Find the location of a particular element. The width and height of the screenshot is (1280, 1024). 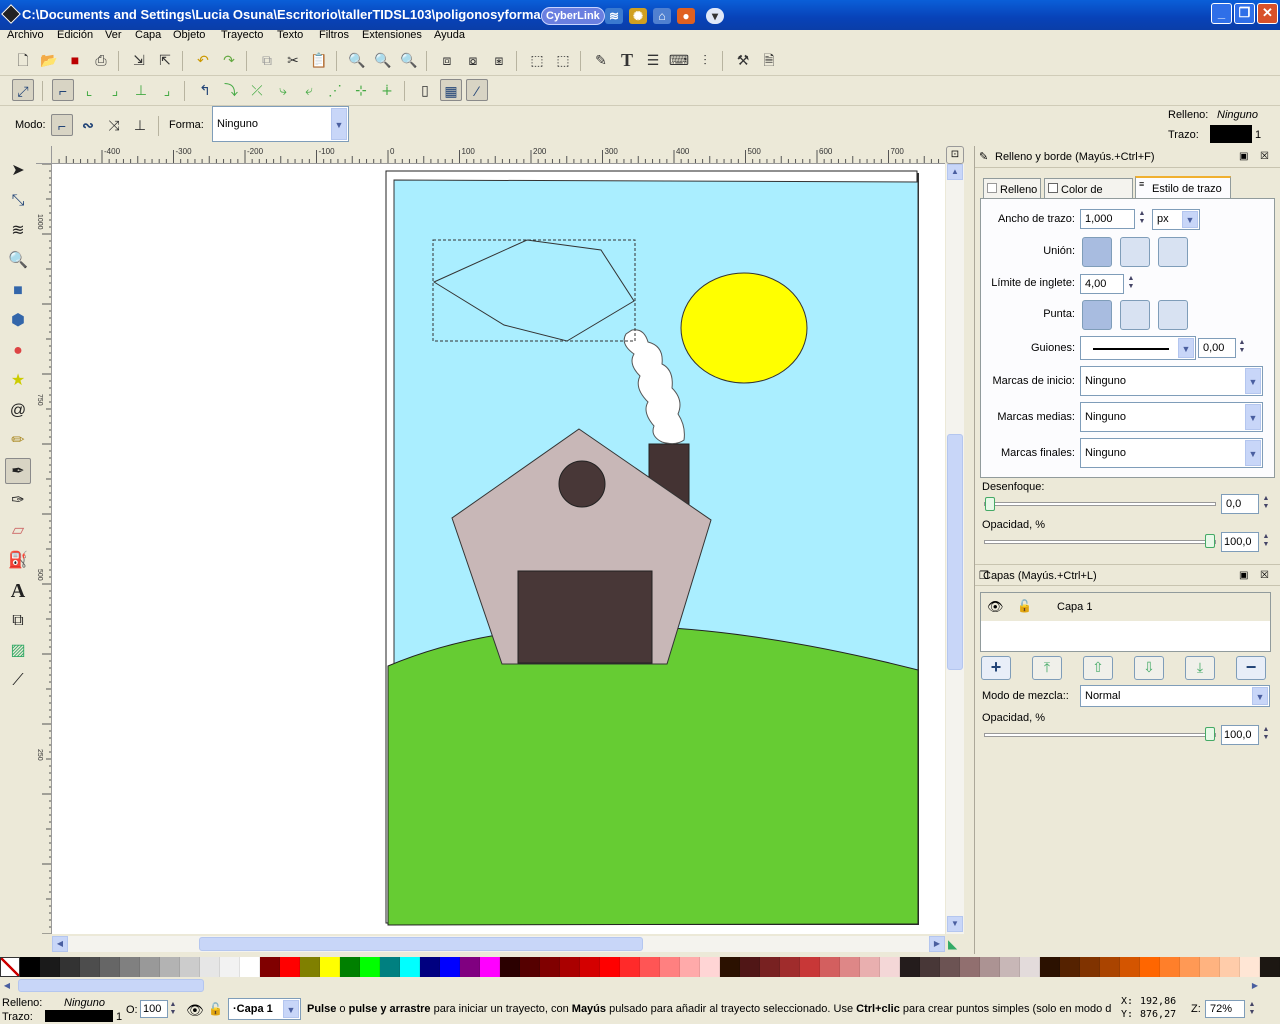

menu-capa: Capa is located at coordinates (148, 35).